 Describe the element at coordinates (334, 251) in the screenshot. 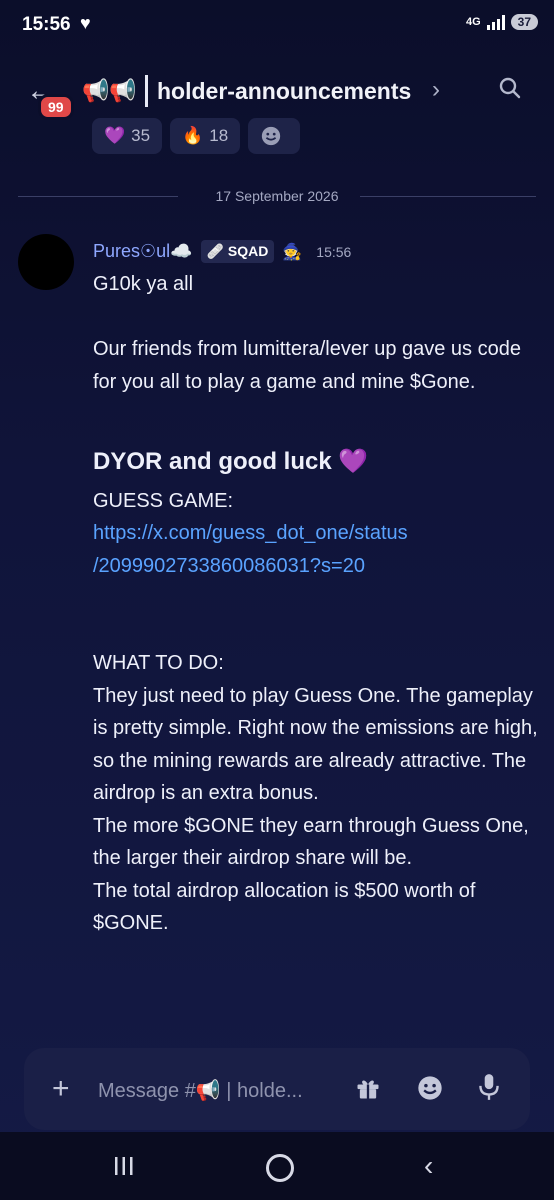

I see `message-time: 15:56` at that location.